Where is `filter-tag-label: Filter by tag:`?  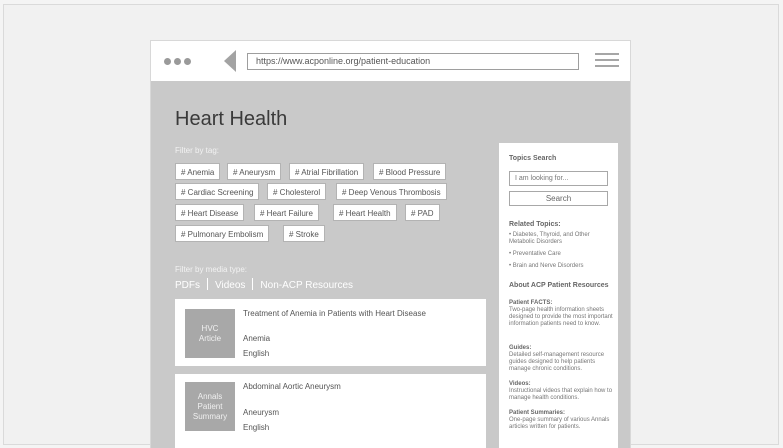 filter-tag-label: Filter by tag: is located at coordinates (197, 150).